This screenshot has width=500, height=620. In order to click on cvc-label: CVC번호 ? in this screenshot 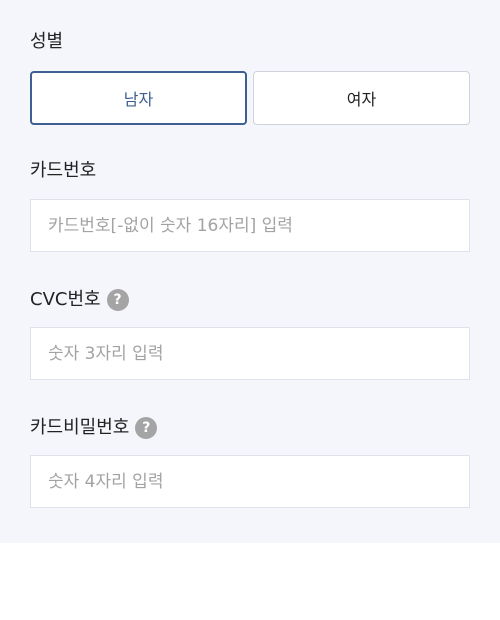, I will do `click(79, 300)`.